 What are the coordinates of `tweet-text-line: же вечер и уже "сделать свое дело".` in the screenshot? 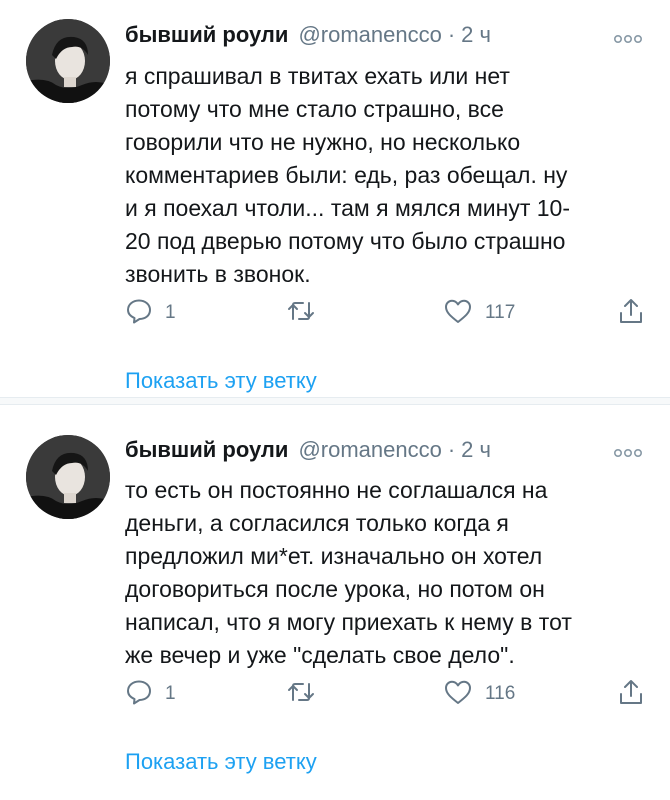 It's located at (320, 655).